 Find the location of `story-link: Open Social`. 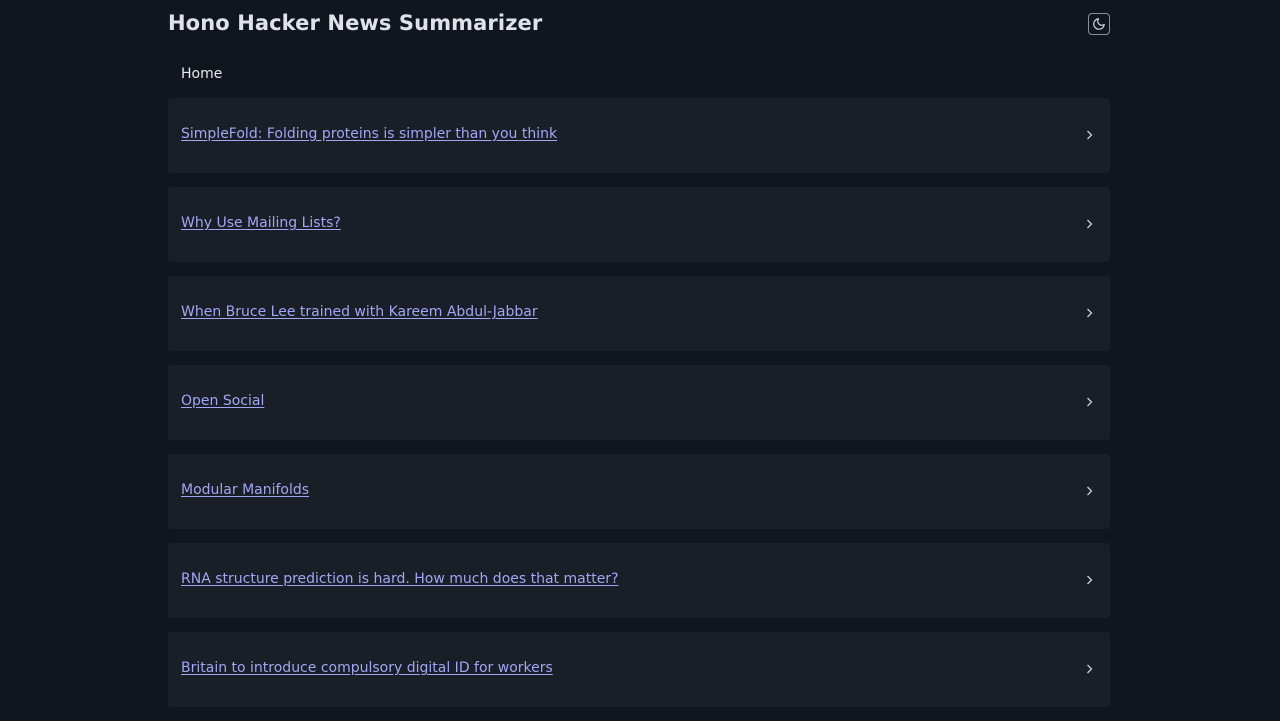

story-link: Open Social is located at coordinates (222, 401).